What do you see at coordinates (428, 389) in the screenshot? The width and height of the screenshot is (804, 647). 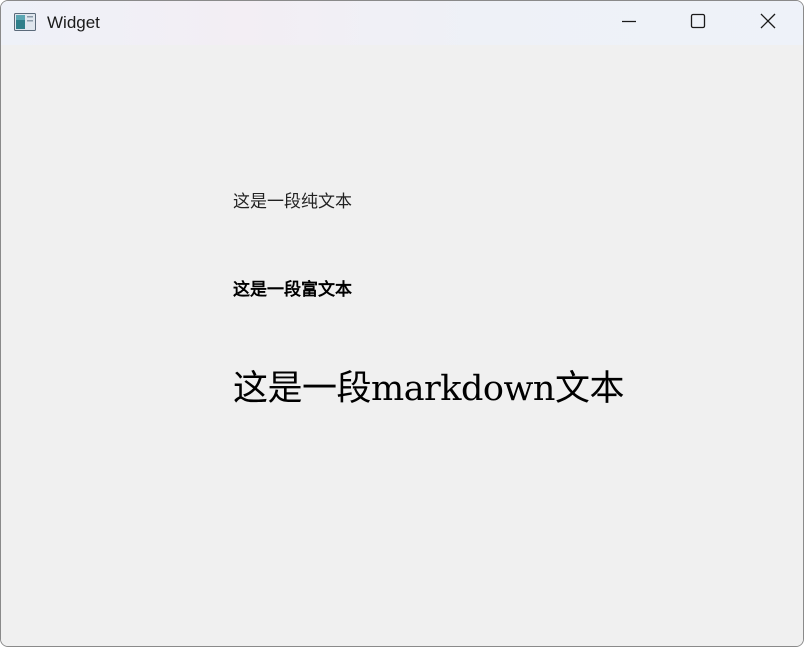 I see `markdown-text-label: 这是一段markdown文本` at bounding box center [428, 389].